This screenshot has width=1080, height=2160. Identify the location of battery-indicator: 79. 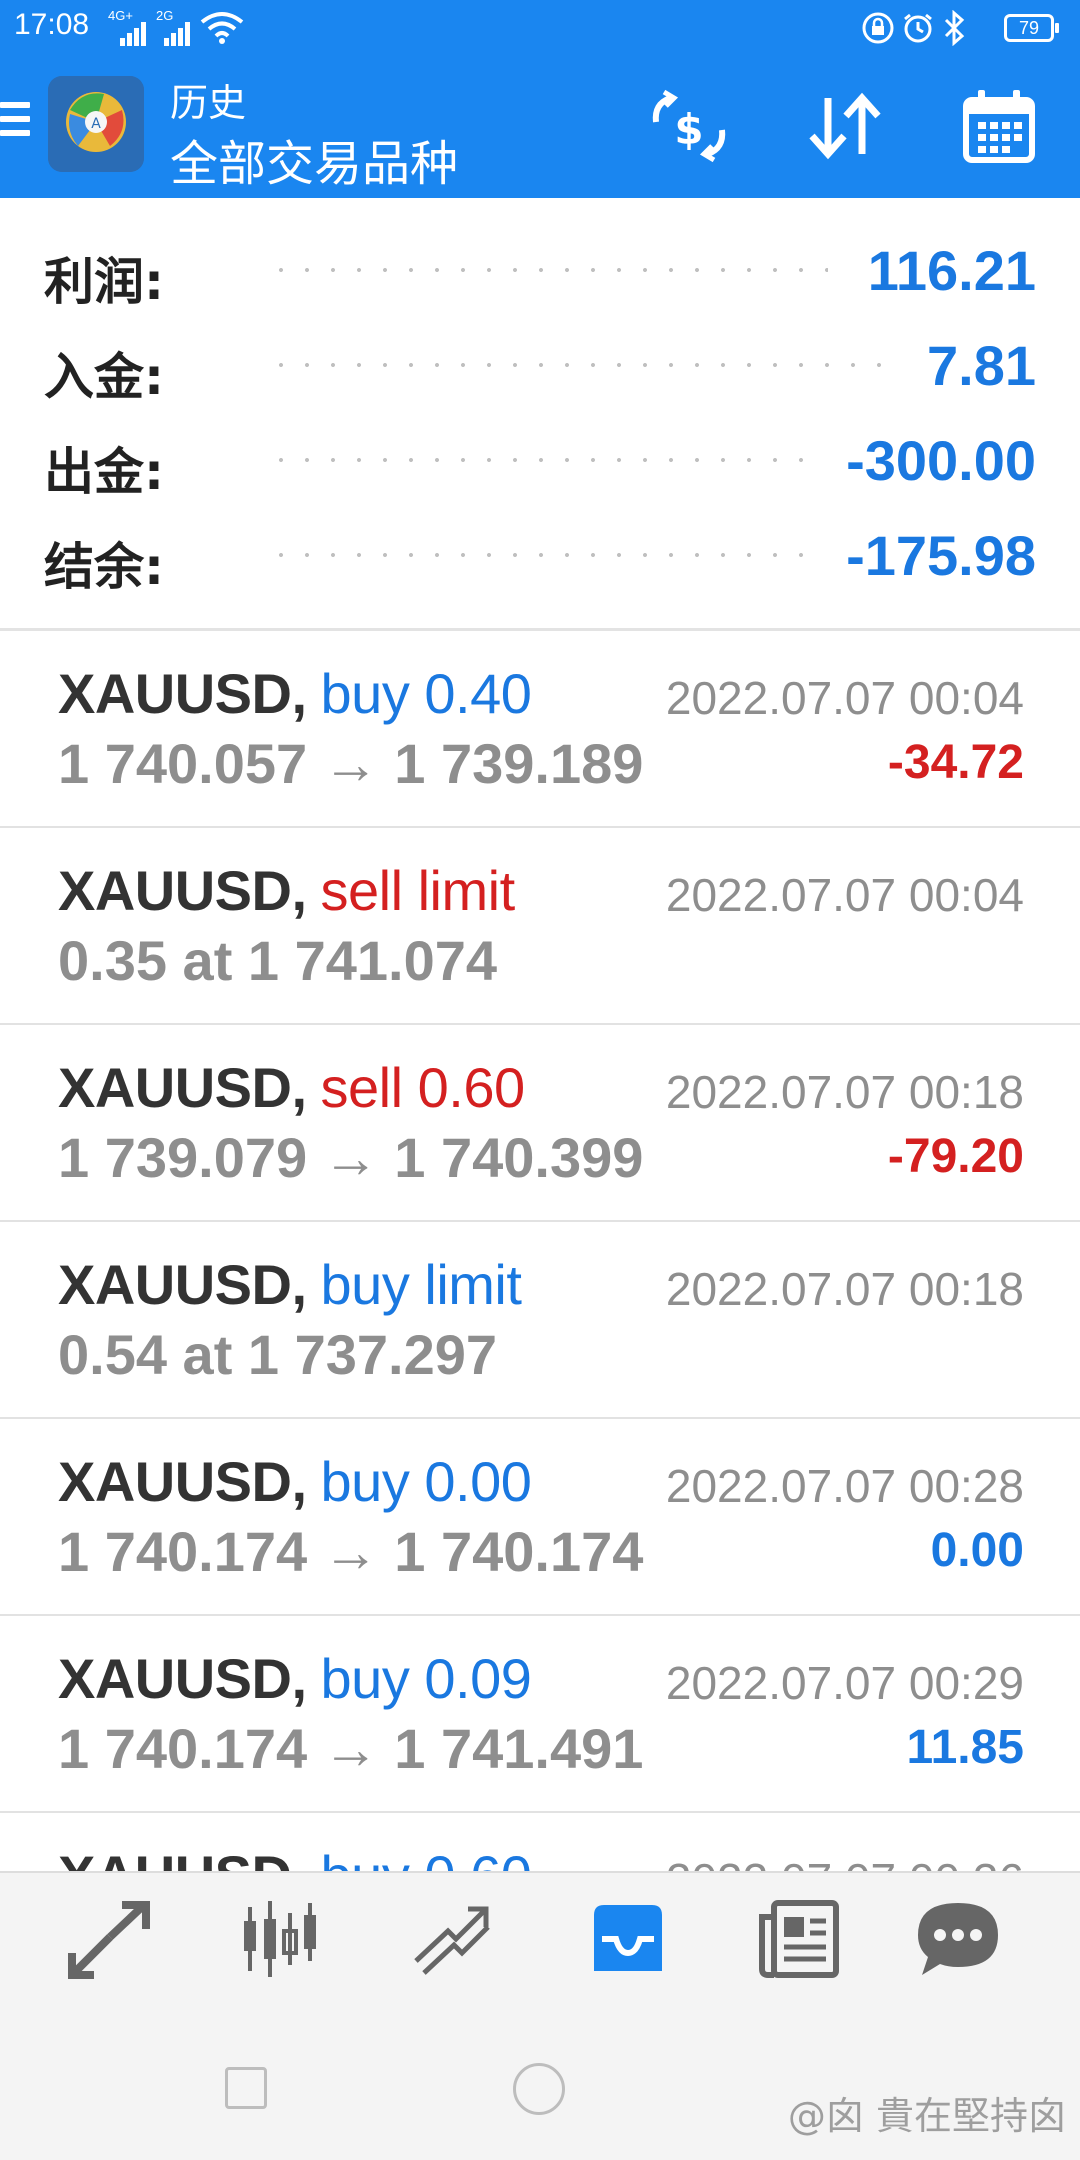
(1031, 28).